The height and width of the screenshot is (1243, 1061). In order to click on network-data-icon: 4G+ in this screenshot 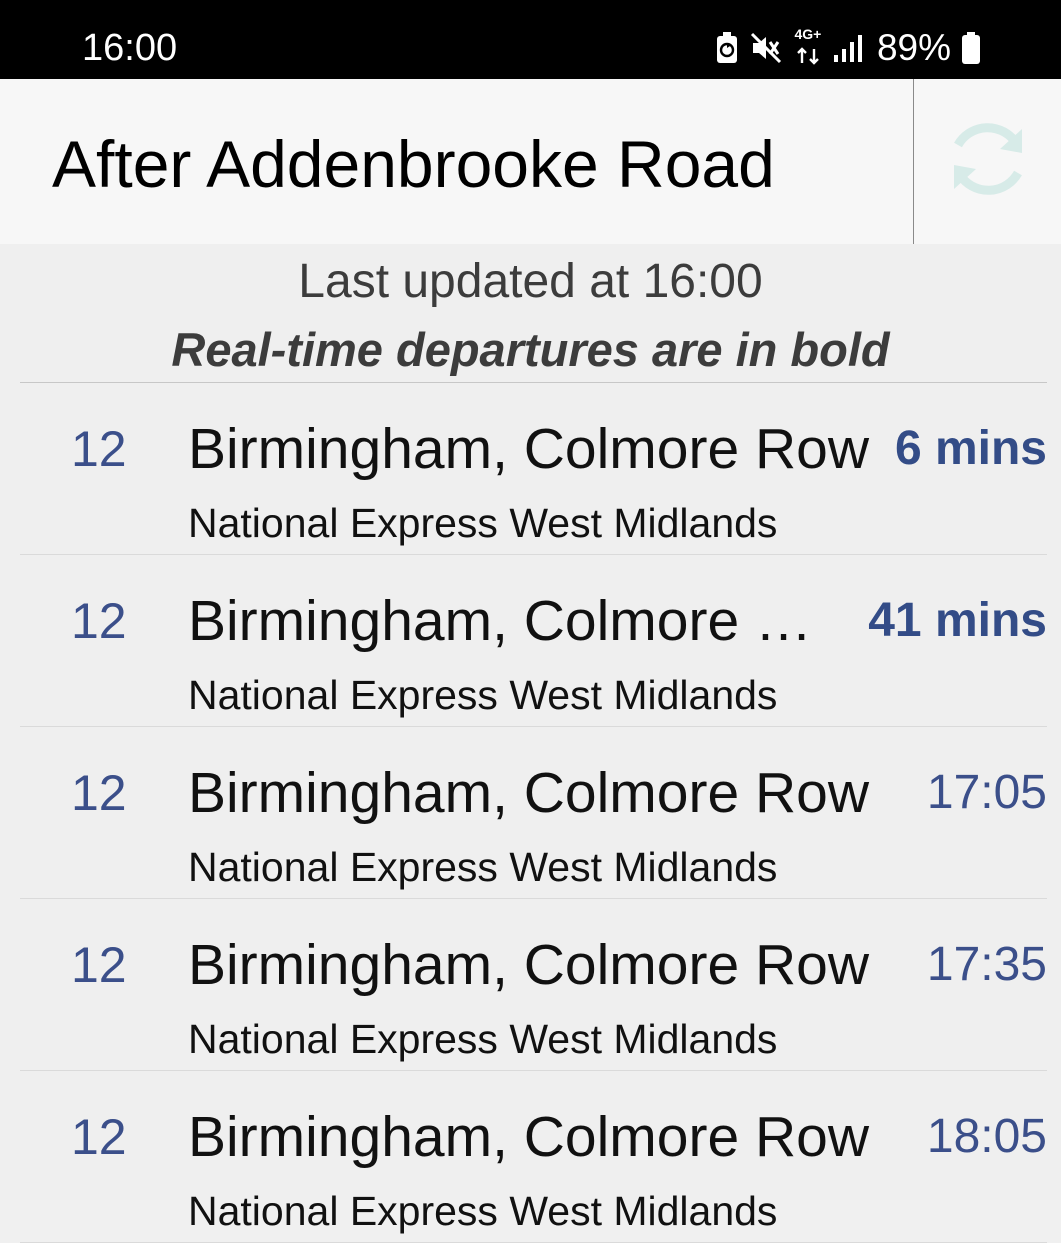, I will do `click(808, 46)`.